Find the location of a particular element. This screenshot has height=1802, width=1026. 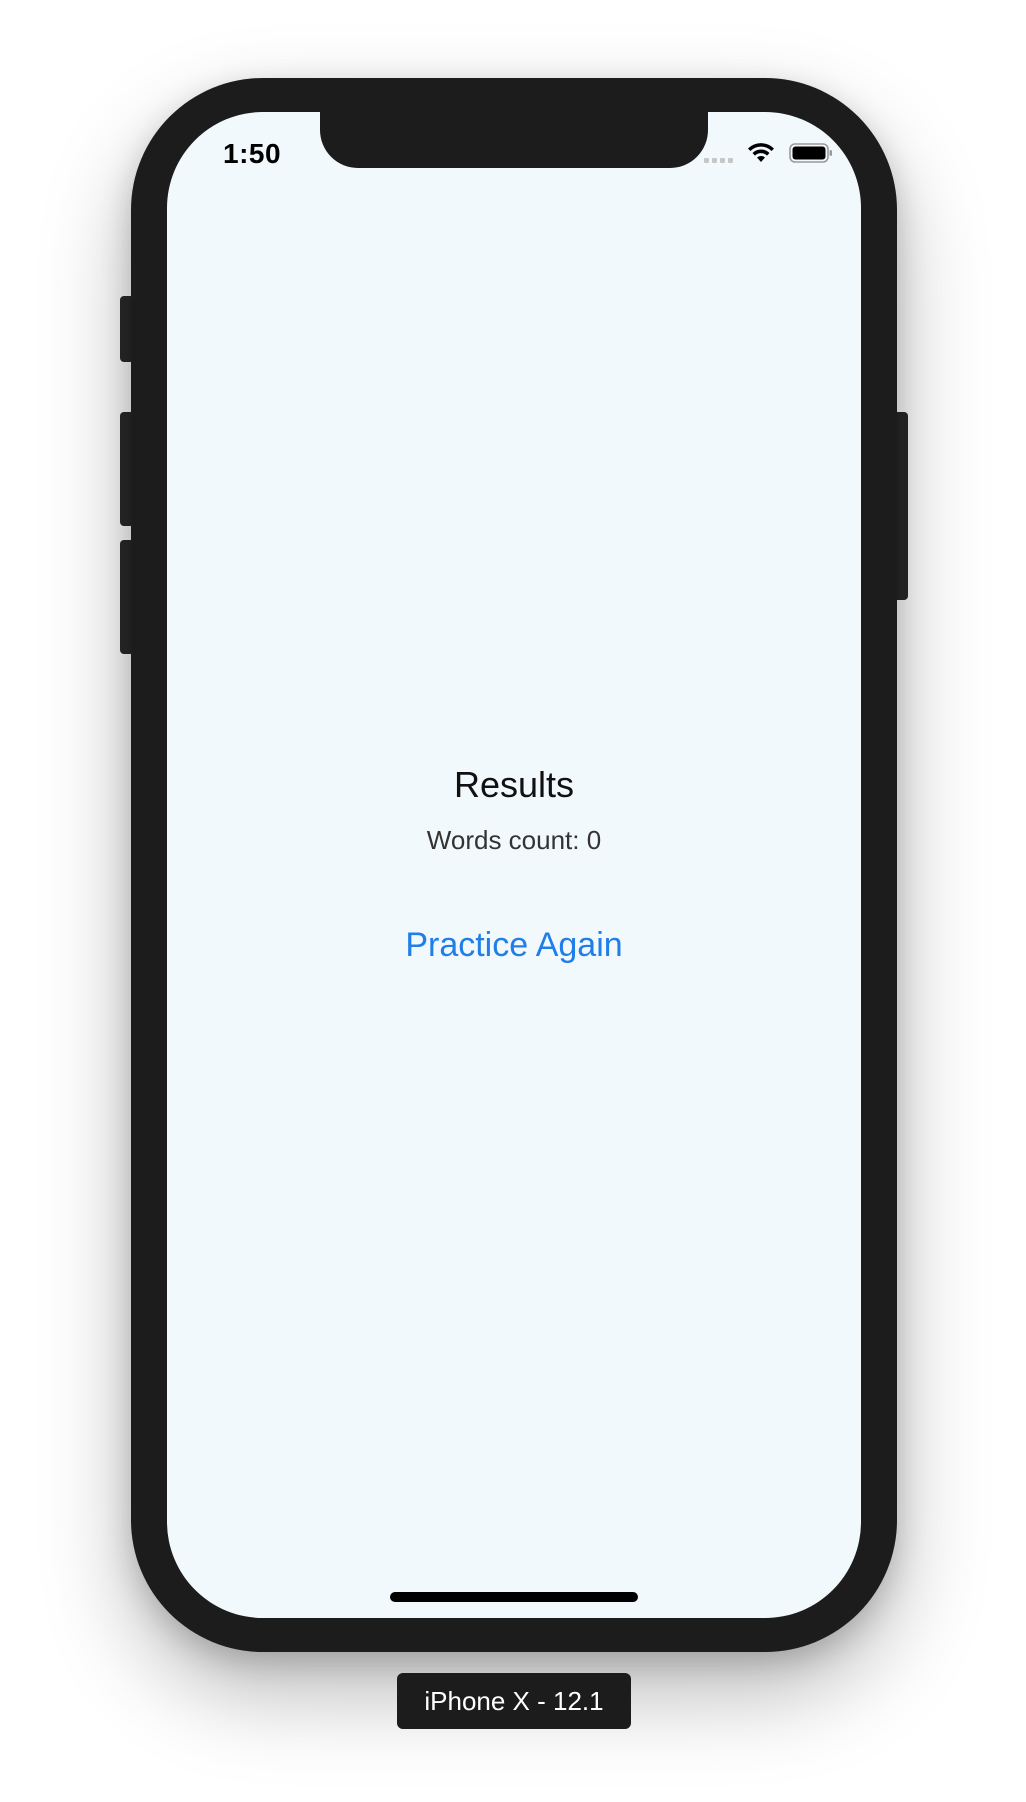

results-title: Results is located at coordinates (514, 784).